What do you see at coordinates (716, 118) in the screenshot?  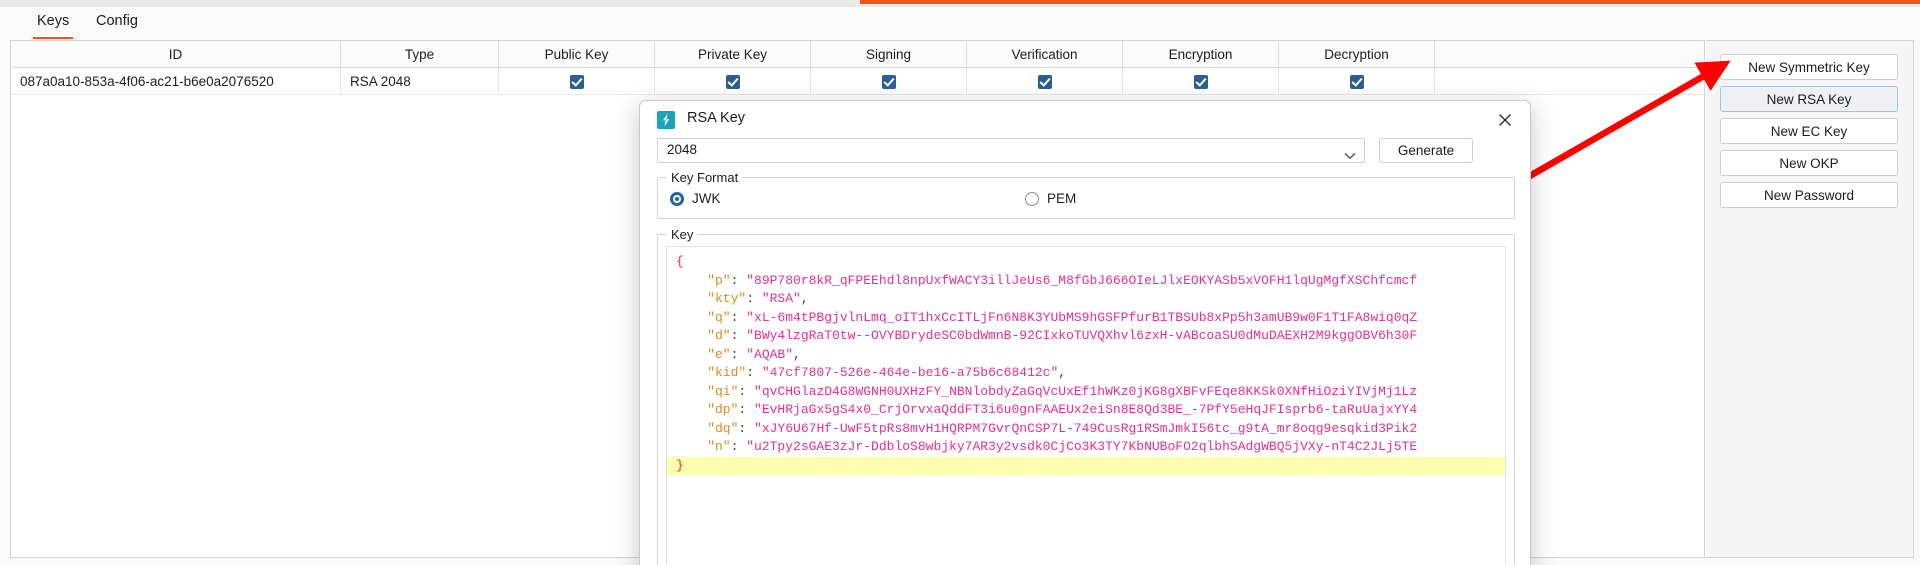 I see `dialog-title: RSA Key` at bounding box center [716, 118].